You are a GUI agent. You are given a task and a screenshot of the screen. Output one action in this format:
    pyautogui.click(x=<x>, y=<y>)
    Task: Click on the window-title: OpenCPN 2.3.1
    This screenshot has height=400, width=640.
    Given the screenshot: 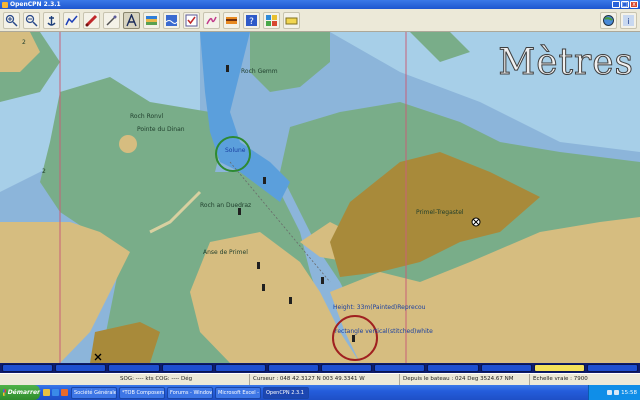 What is the action you would take?
    pyautogui.click(x=35, y=4)
    